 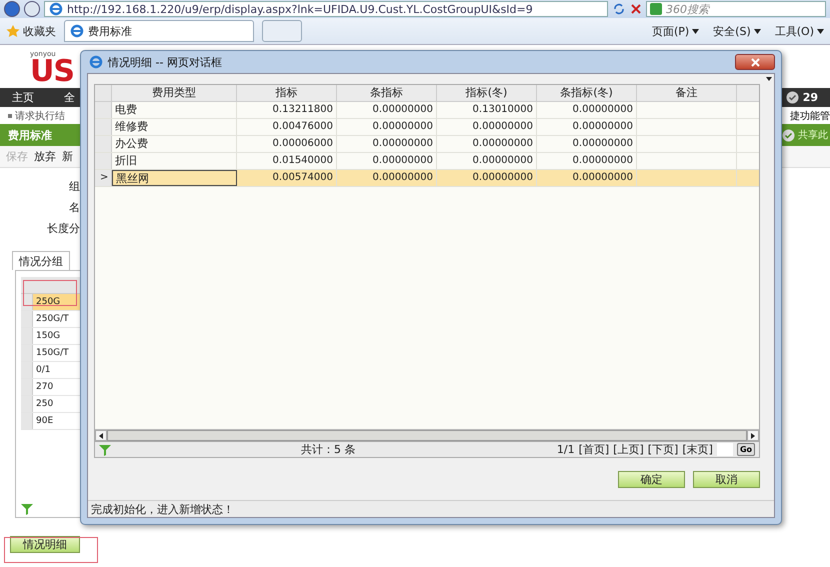 What do you see at coordinates (63, 229) in the screenshot?
I see `field-label: 长度分` at bounding box center [63, 229].